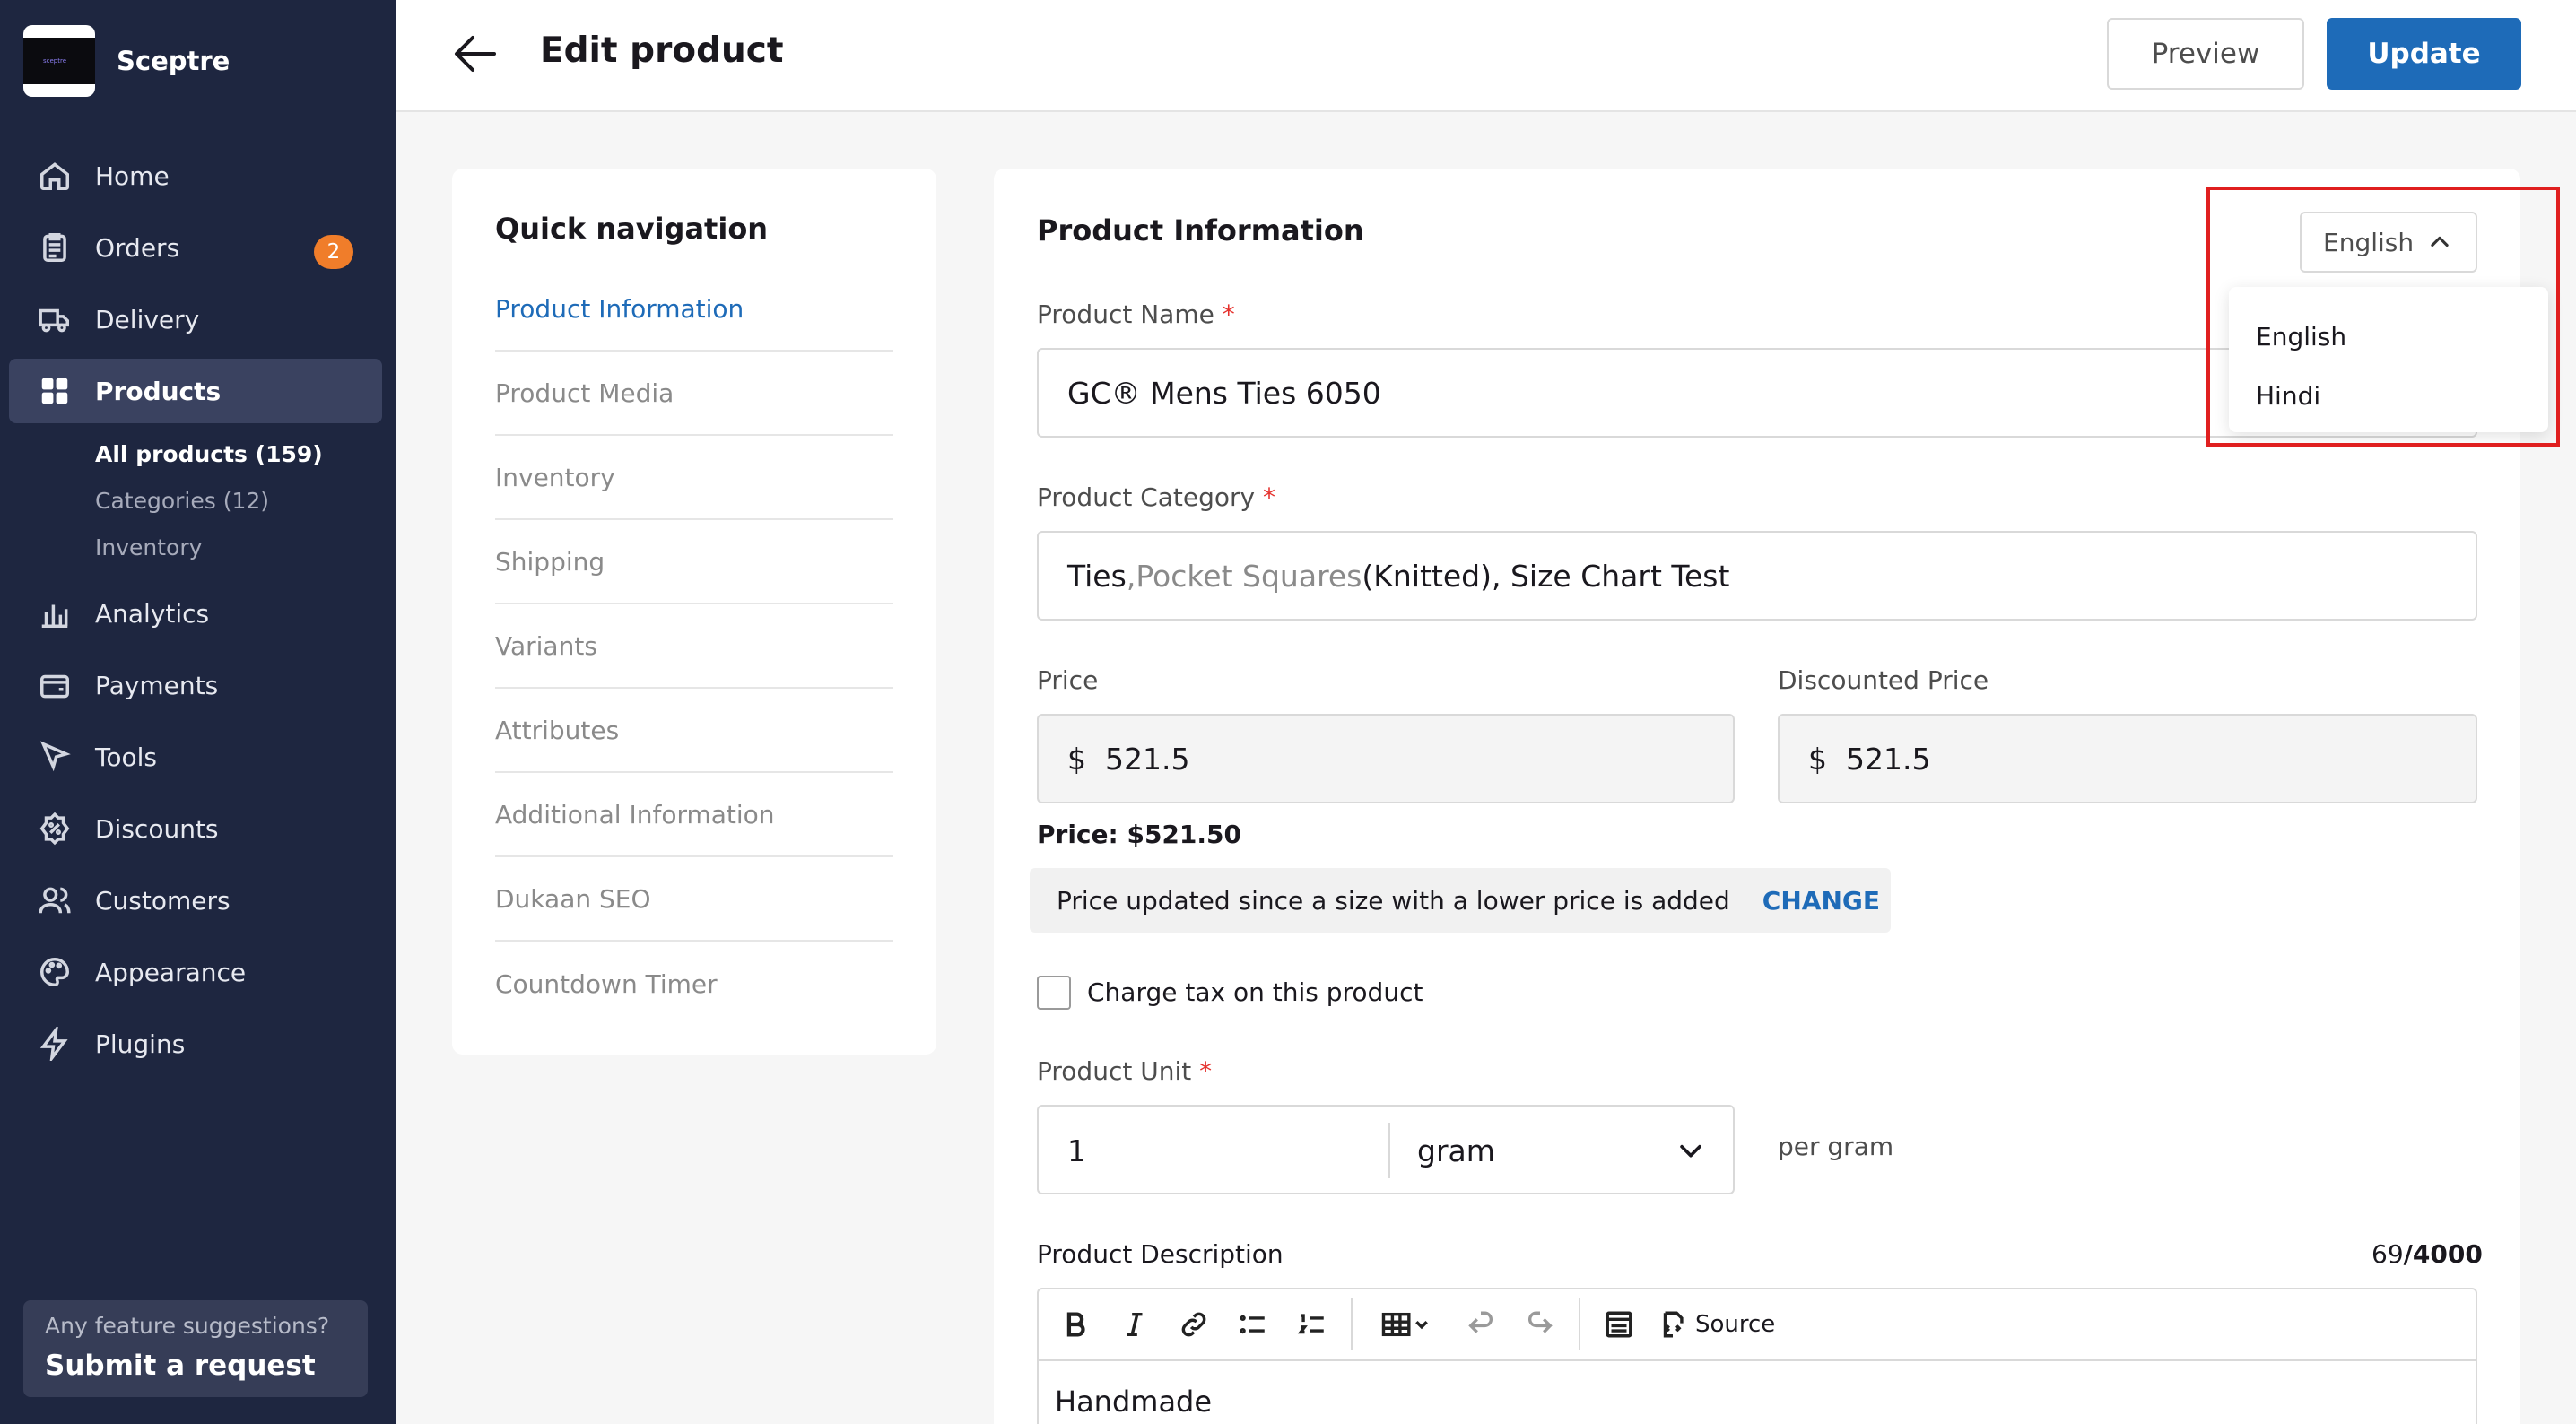  What do you see at coordinates (1406, 1324) in the screenshot?
I see `table-icon` at bounding box center [1406, 1324].